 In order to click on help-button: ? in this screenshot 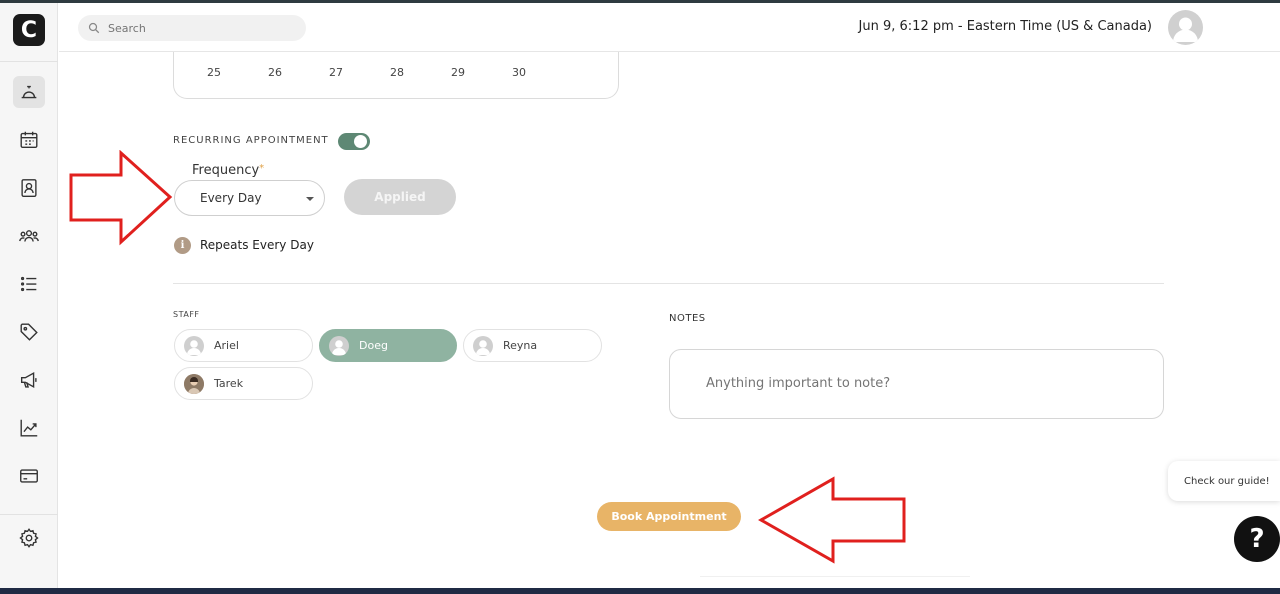, I will do `click(1257, 539)`.